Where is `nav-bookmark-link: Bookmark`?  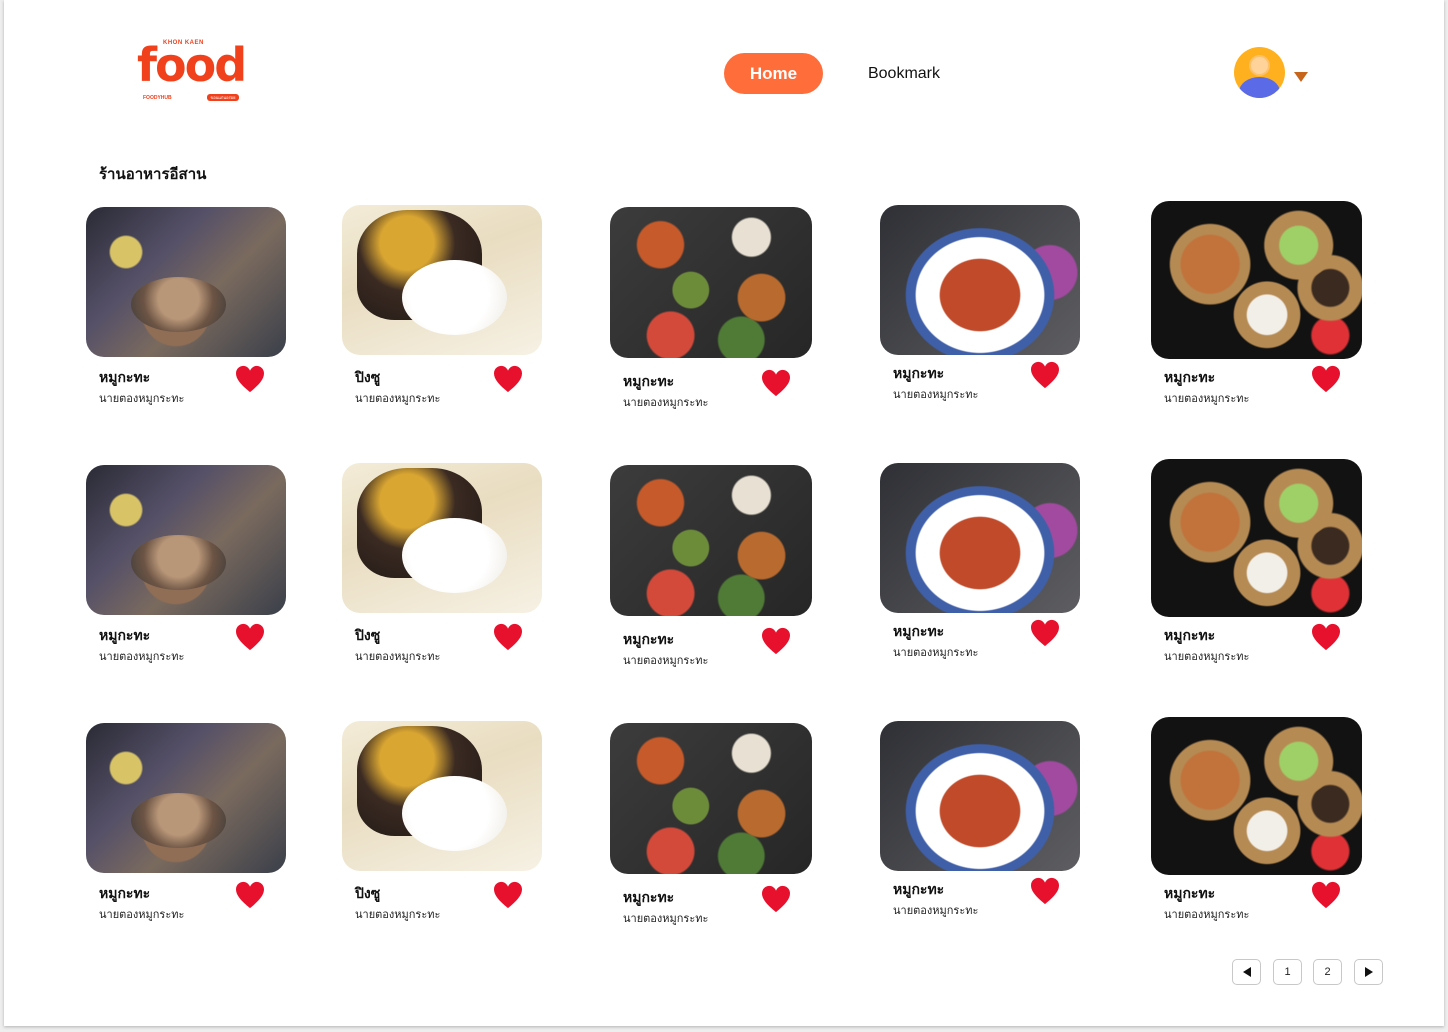
nav-bookmark-link: Bookmark is located at coordinates (904, 73).